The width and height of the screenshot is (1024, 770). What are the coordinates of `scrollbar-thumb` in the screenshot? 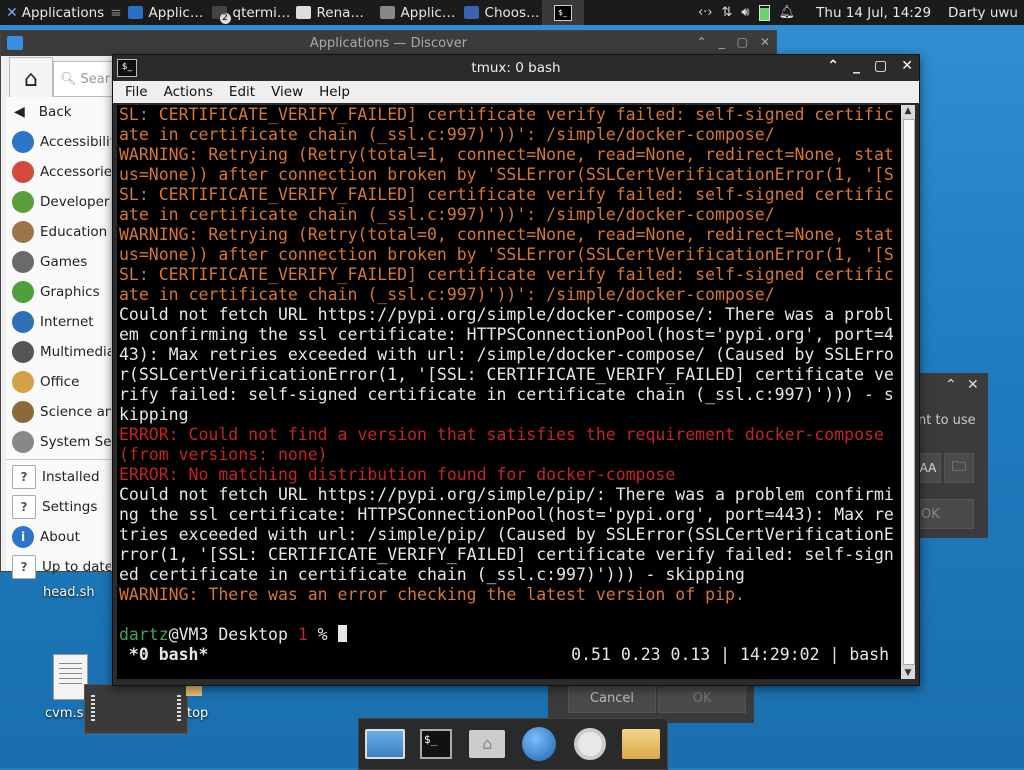 It's located at (909, 392).